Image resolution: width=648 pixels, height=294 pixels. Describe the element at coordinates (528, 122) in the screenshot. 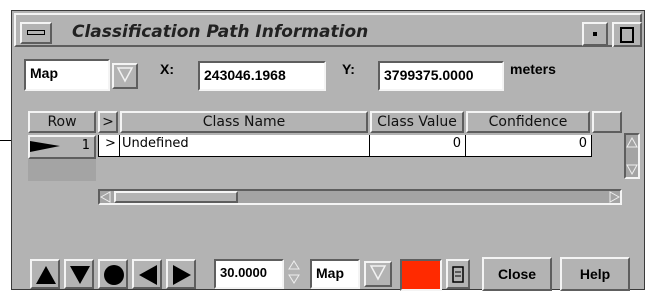

I see `column-header-confidence: Confidence` at that location.